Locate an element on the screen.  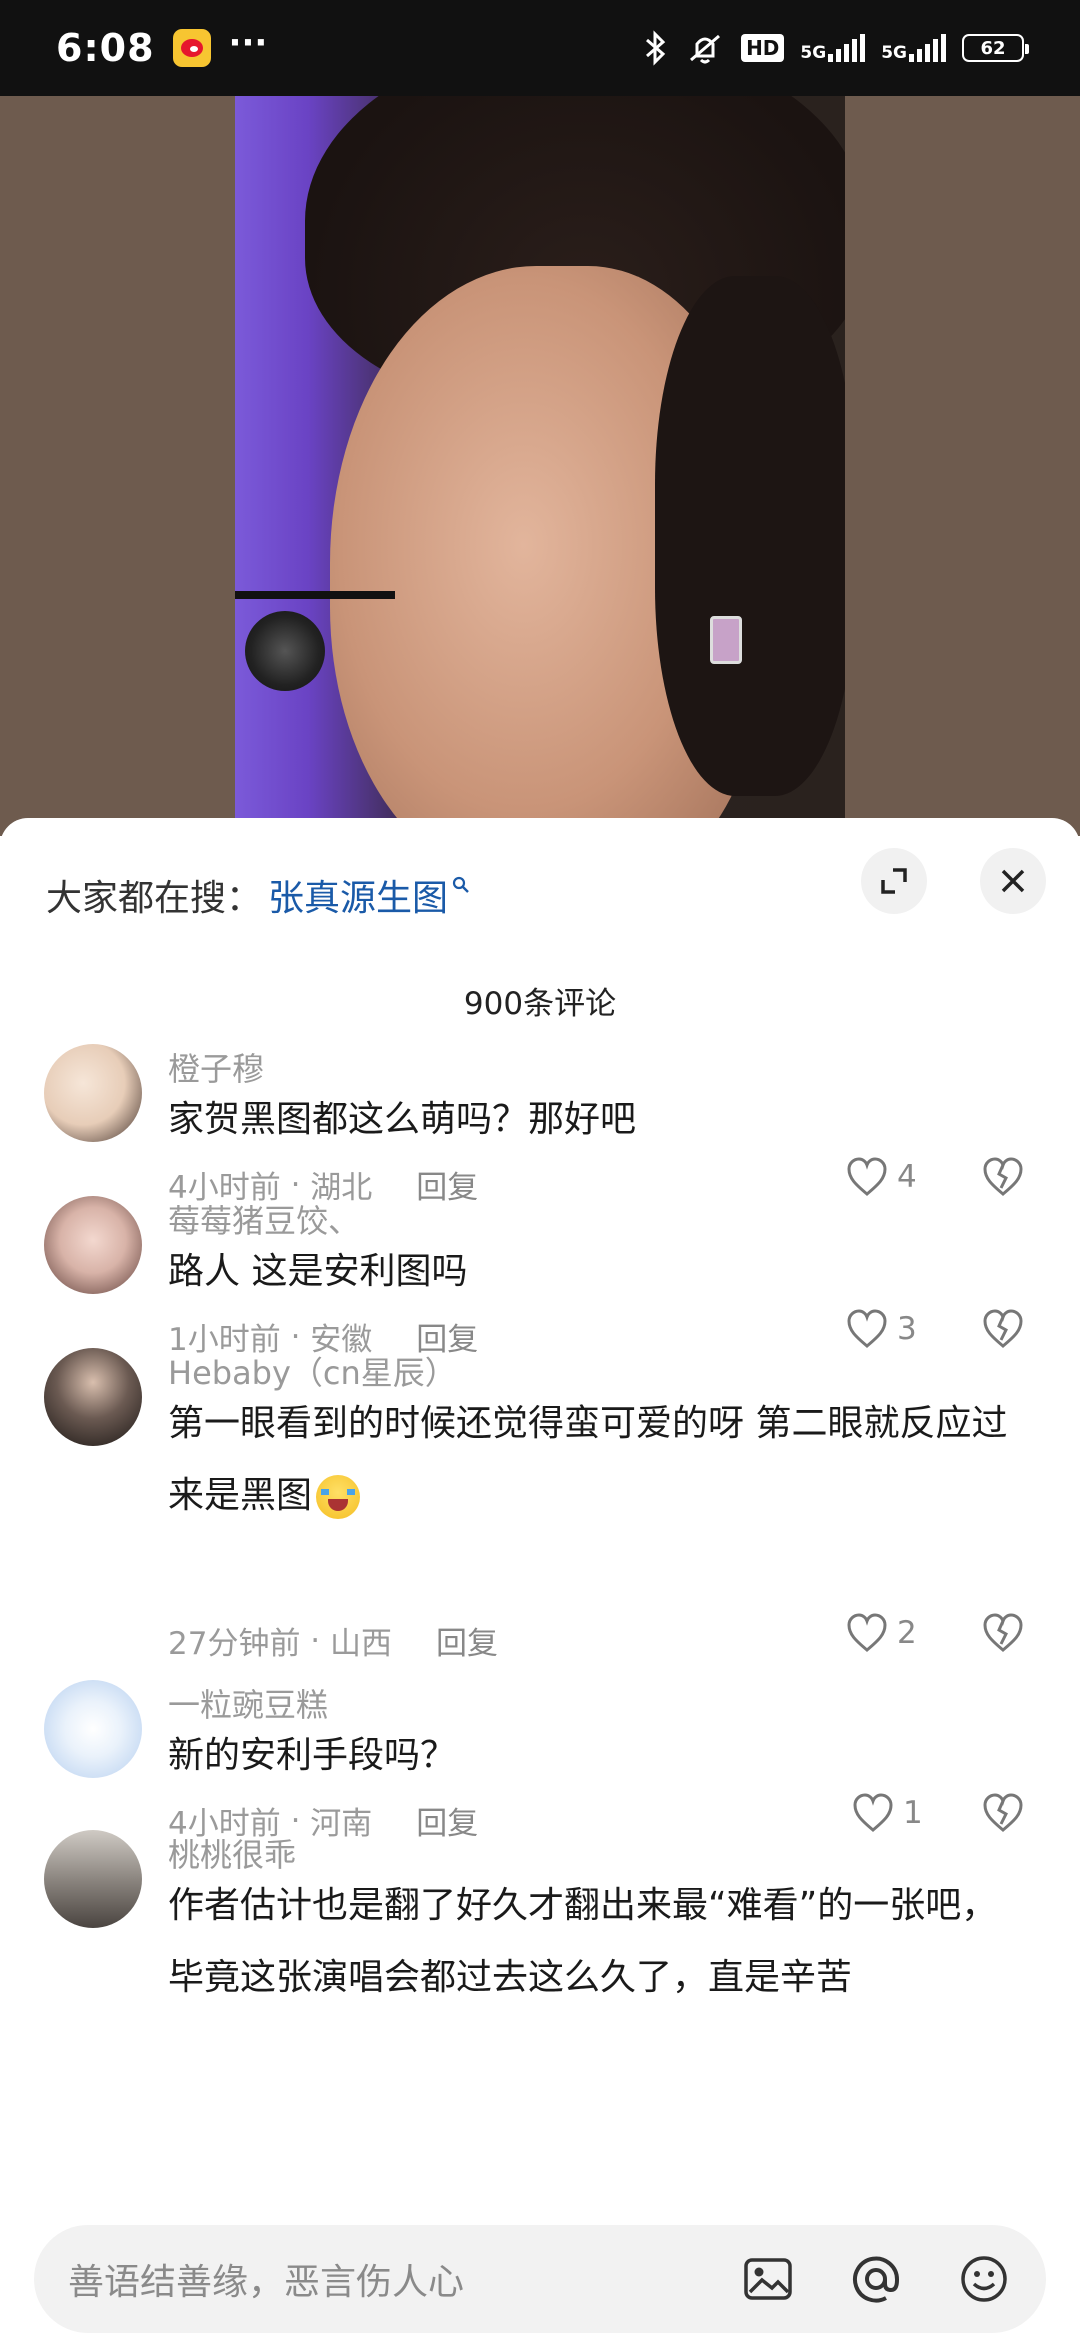
status-more-dots: ··· is located at coordinates (248, 43).